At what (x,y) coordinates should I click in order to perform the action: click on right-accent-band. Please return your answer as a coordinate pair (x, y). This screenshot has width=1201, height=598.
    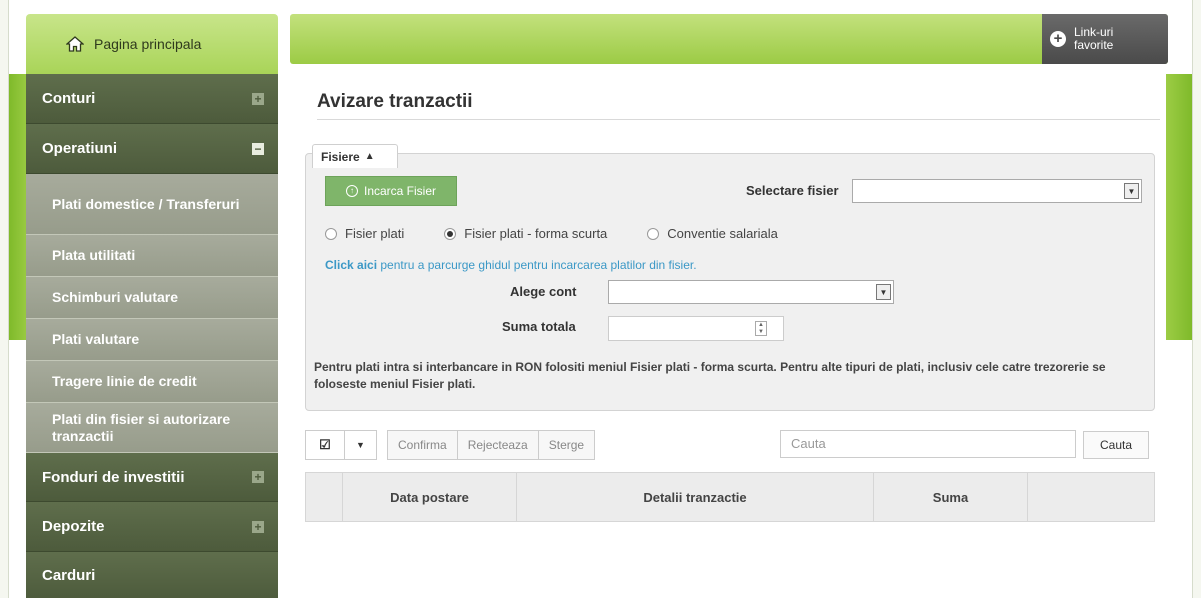
    Looking at the image, I should click on (1179, 207).